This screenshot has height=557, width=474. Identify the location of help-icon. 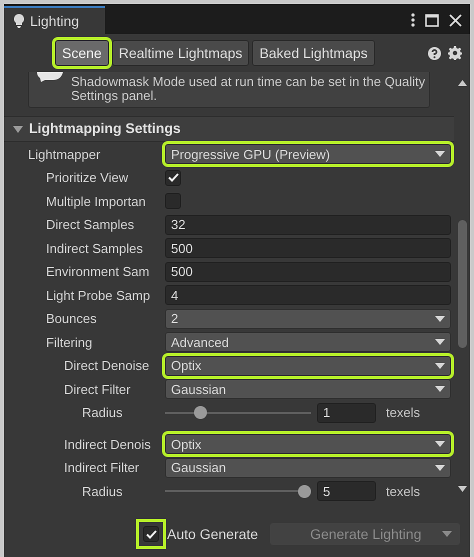
(434, 53).